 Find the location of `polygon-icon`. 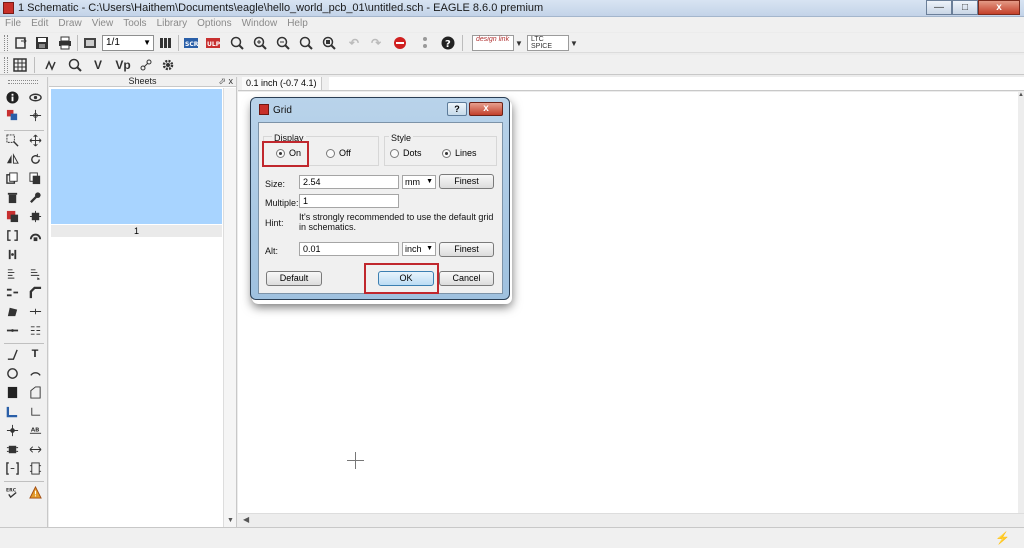

polygon-icon is located at coordinates (35, 392).